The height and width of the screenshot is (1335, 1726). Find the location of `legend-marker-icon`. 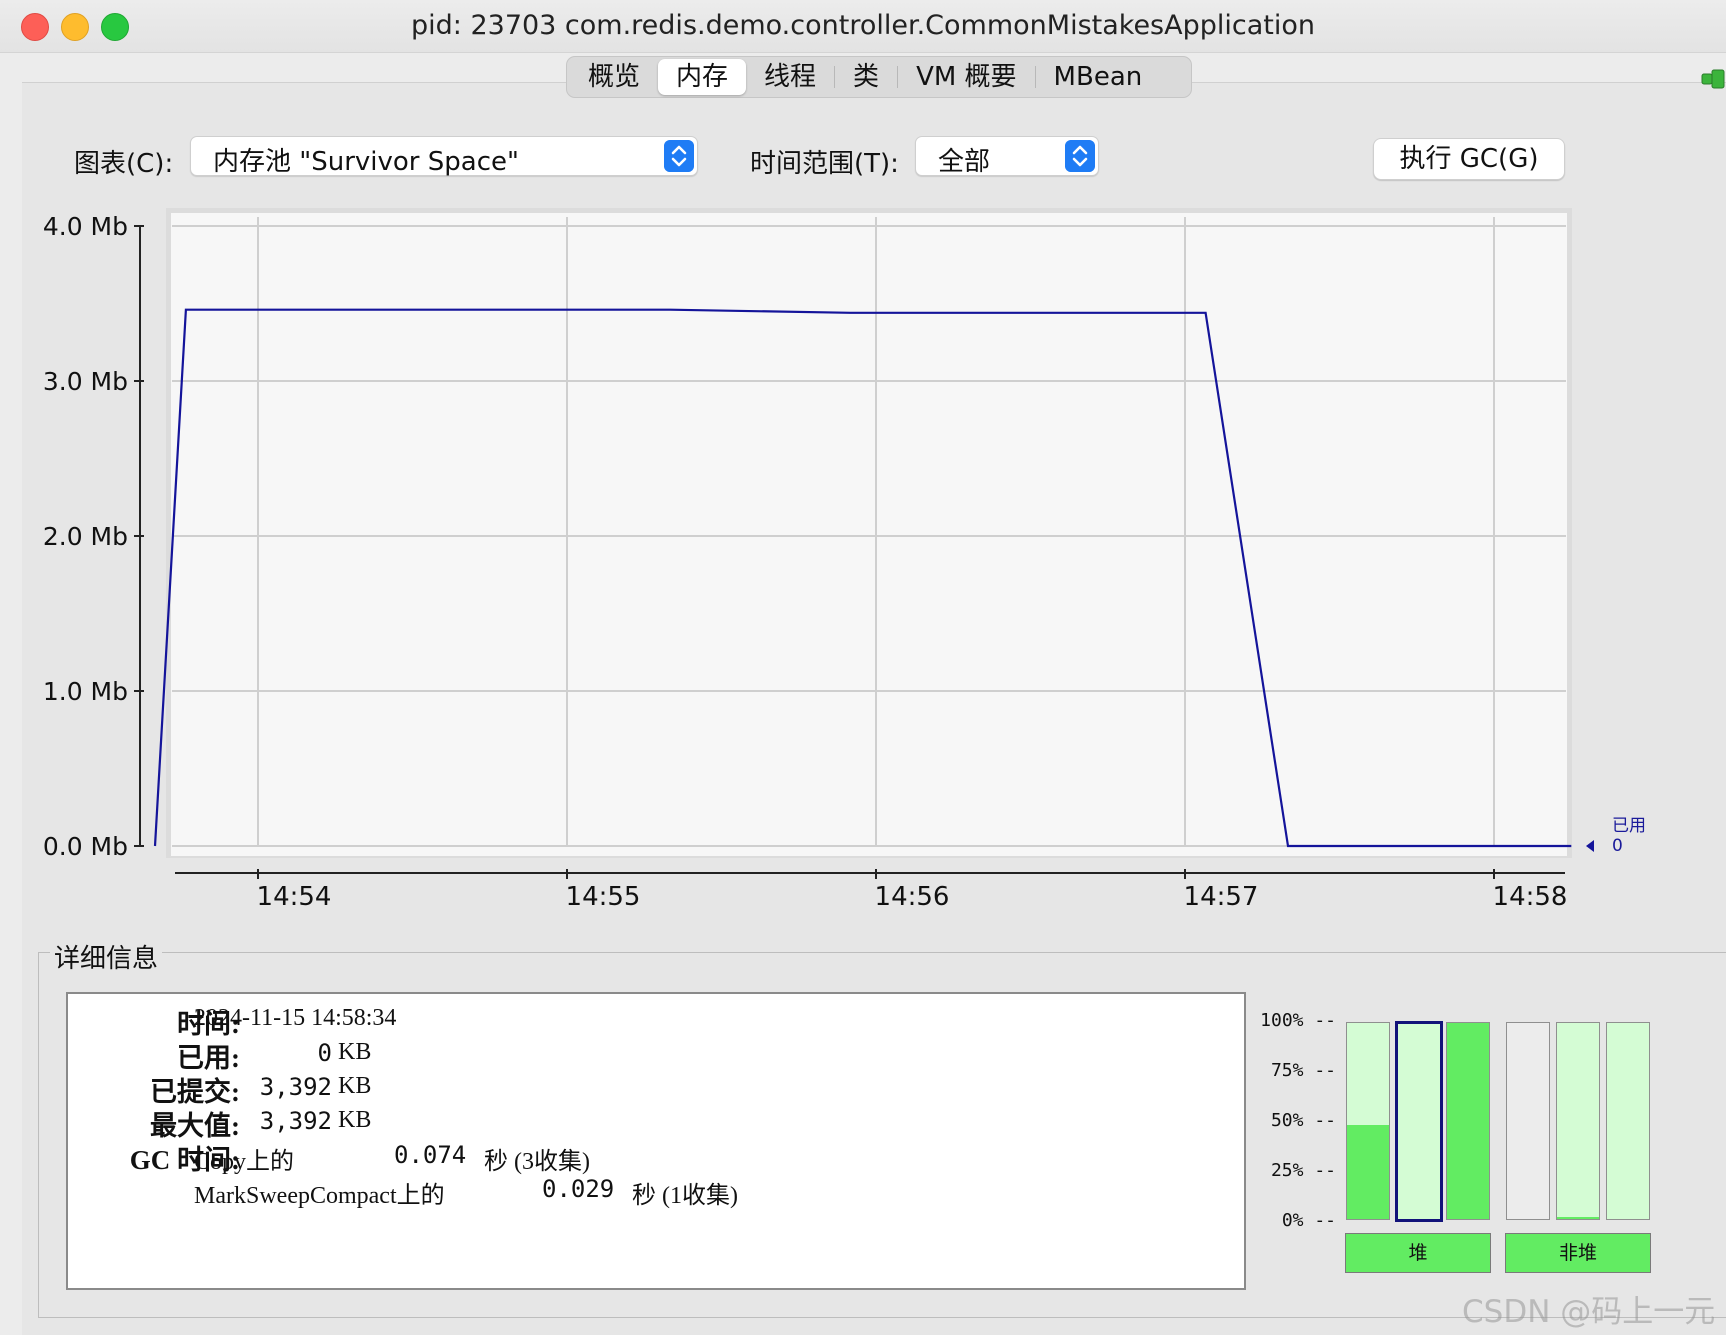

legend-marker-icon is located at coordinates (1590, 846).